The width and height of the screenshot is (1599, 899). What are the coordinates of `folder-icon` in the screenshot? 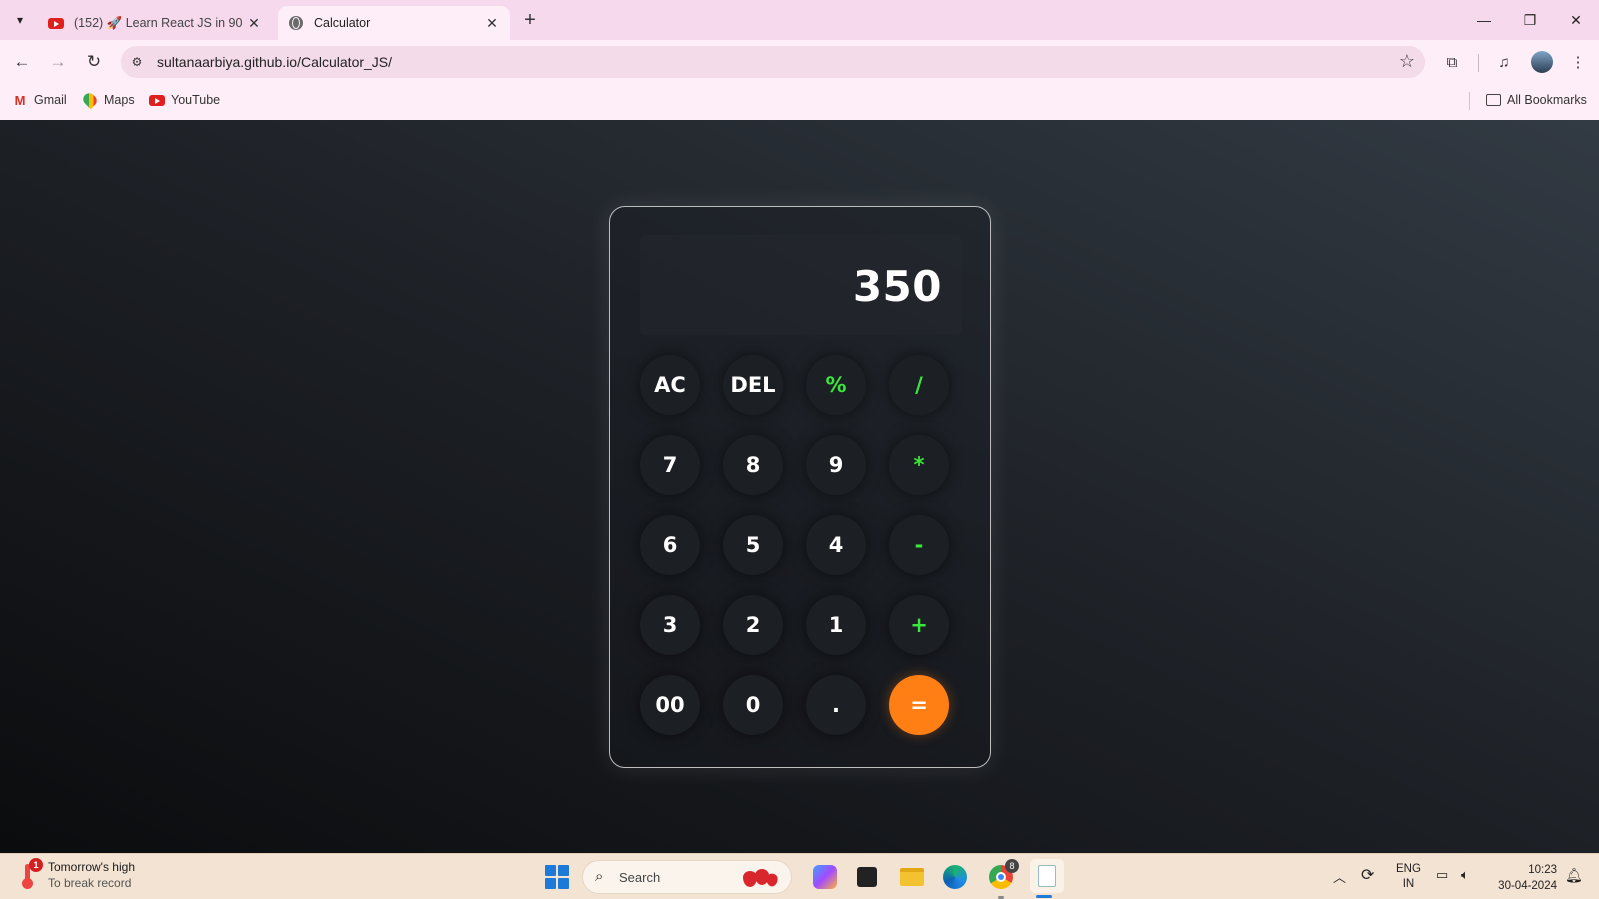 It's located at (1493, 100).